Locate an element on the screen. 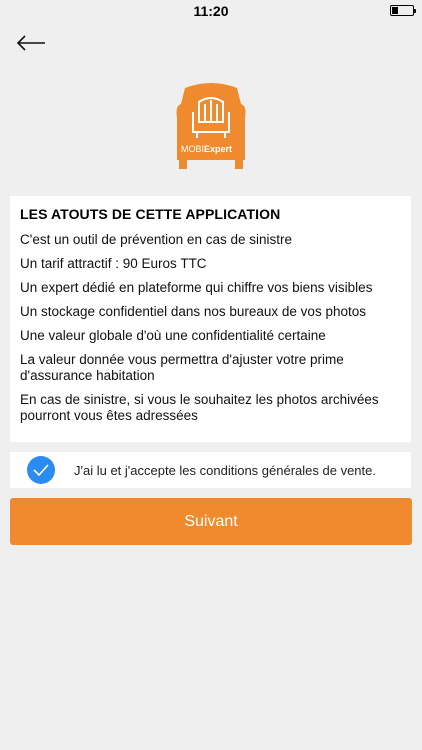 This screenshot has width=422, height=750. status-bar: 11:20 is located at coordinates (211, 11).